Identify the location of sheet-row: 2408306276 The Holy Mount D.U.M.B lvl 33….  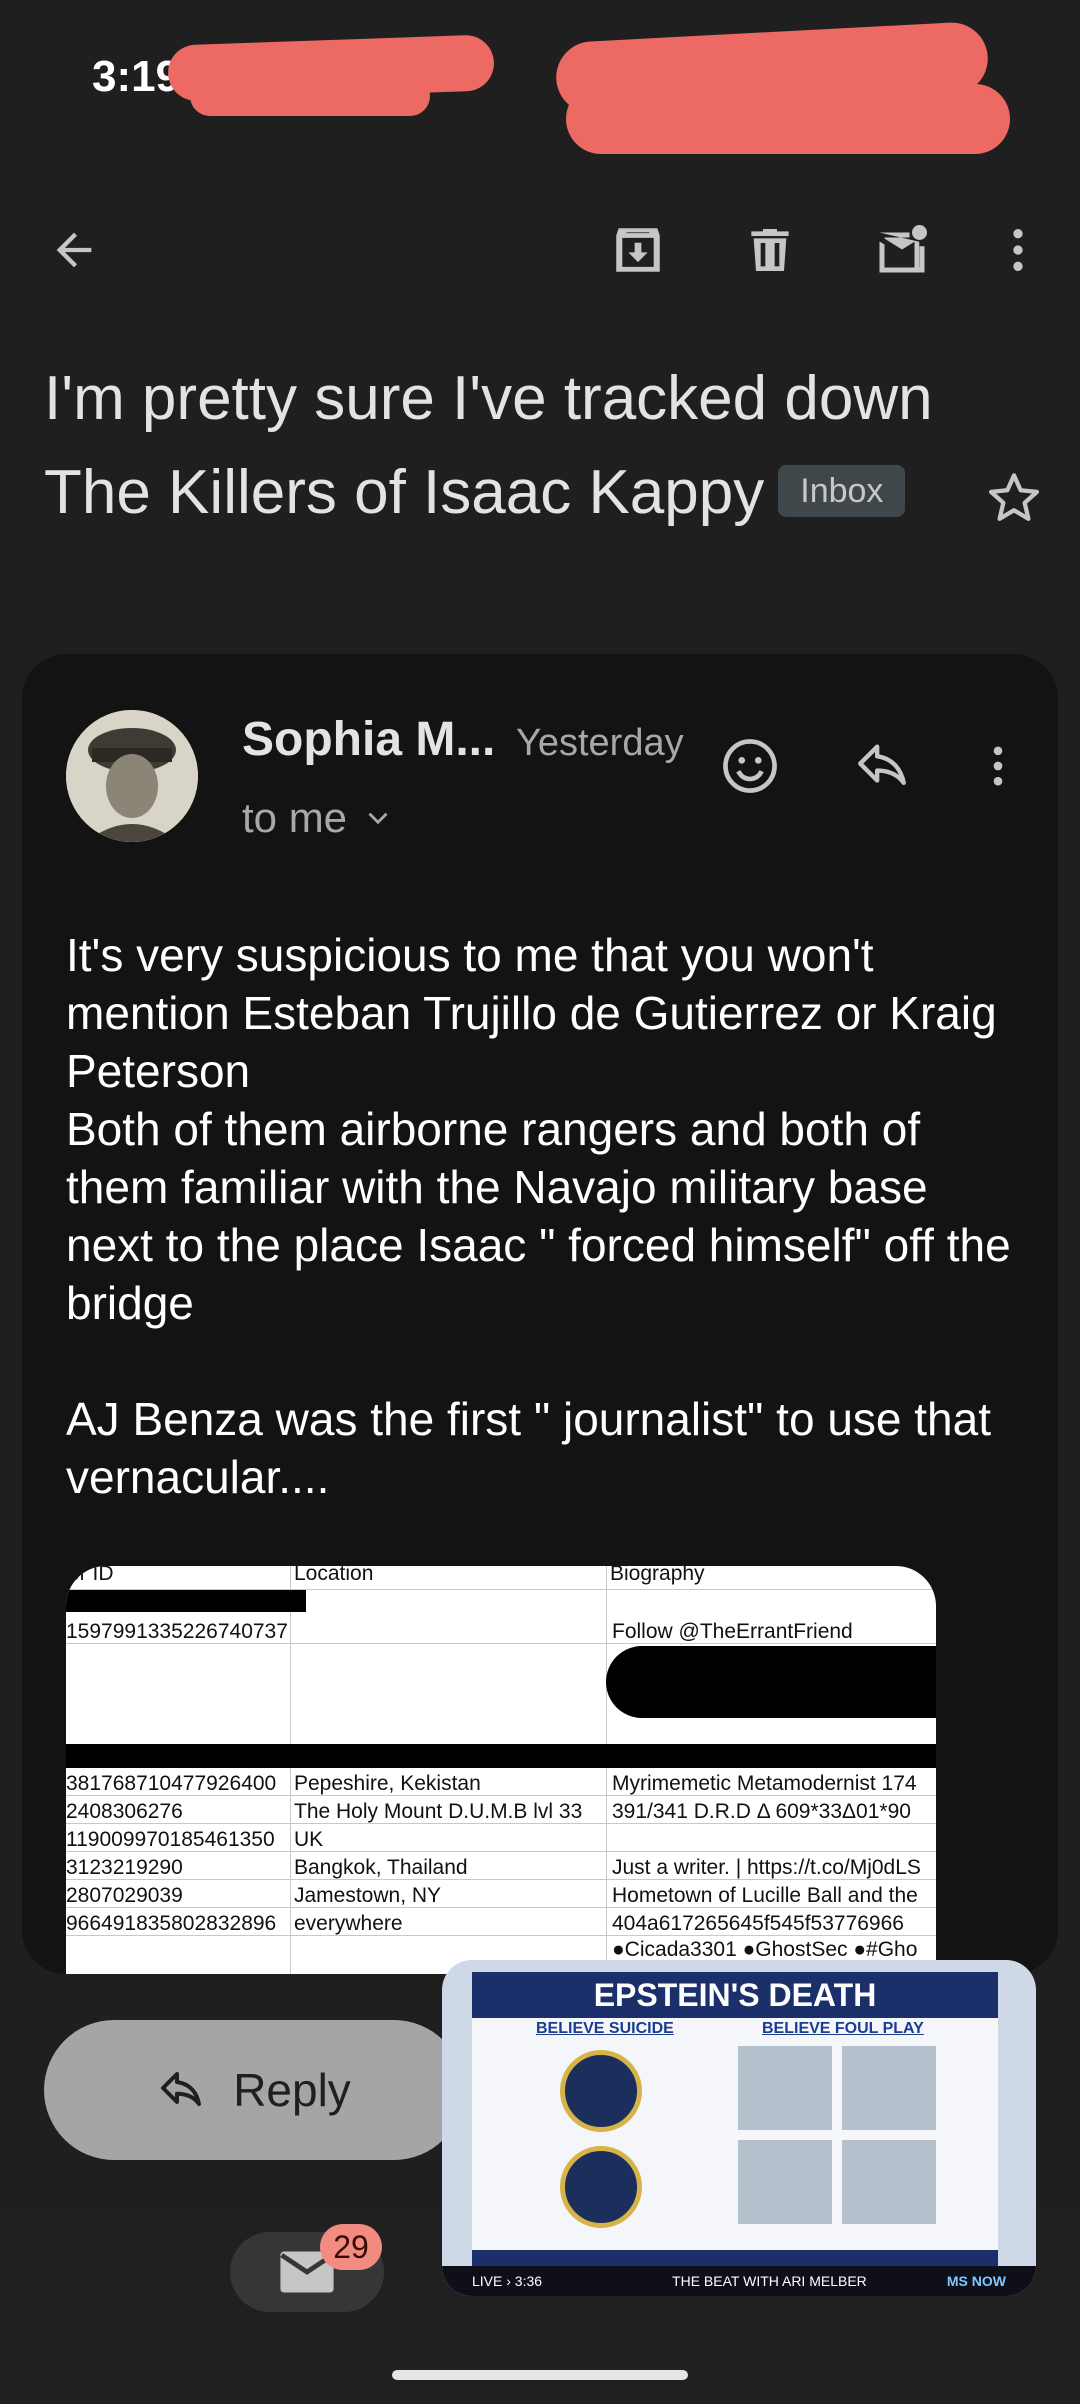
(501, 1810).